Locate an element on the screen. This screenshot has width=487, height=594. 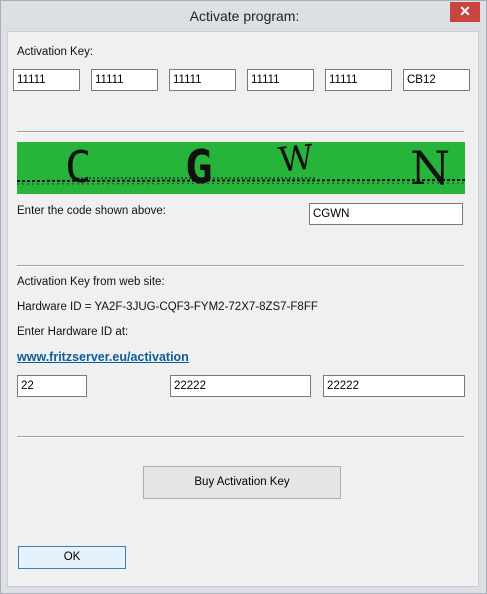
captcha-svg: C G W N is located at coordinates (241, 168).